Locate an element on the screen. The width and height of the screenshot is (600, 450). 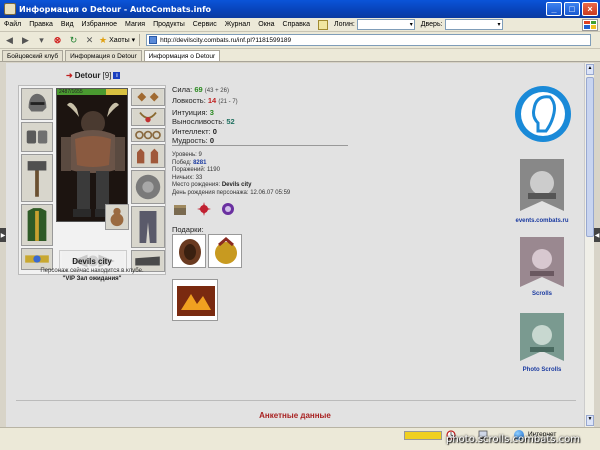
pet-slot is located at coordinates (117, 217).